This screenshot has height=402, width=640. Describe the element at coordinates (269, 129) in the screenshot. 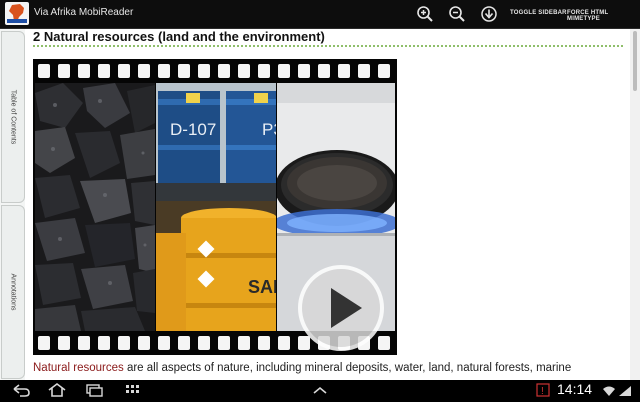

I see `barrel-label-2: P3` at that location.